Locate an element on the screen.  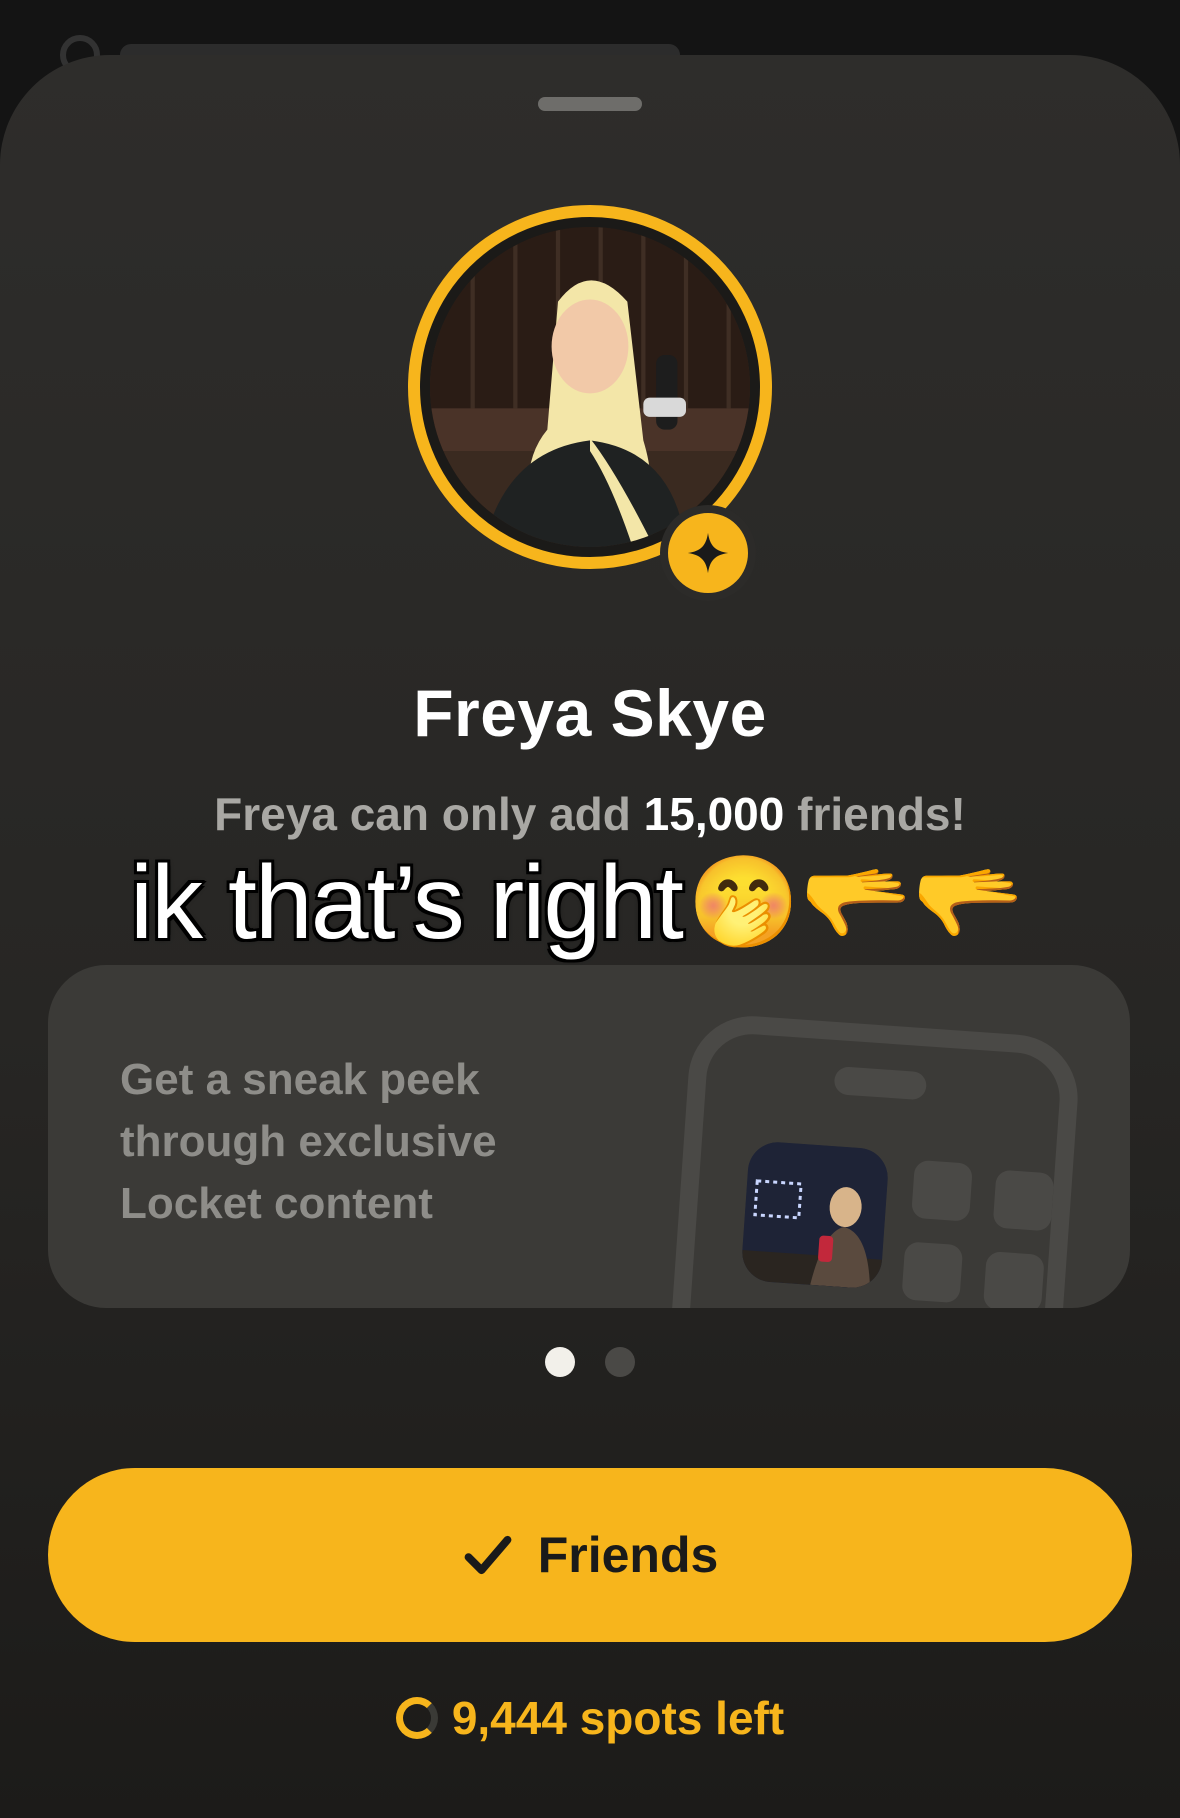
avatar is located at coordinates (590, 387).